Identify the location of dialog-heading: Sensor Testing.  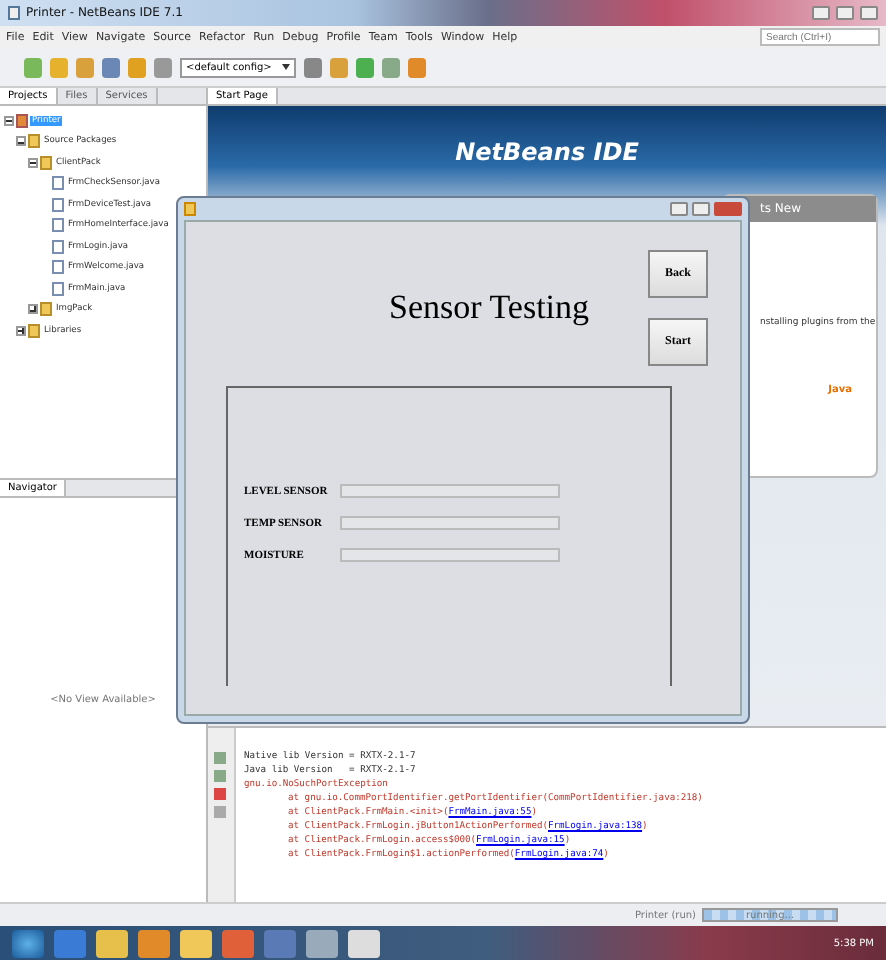
(489, 308).